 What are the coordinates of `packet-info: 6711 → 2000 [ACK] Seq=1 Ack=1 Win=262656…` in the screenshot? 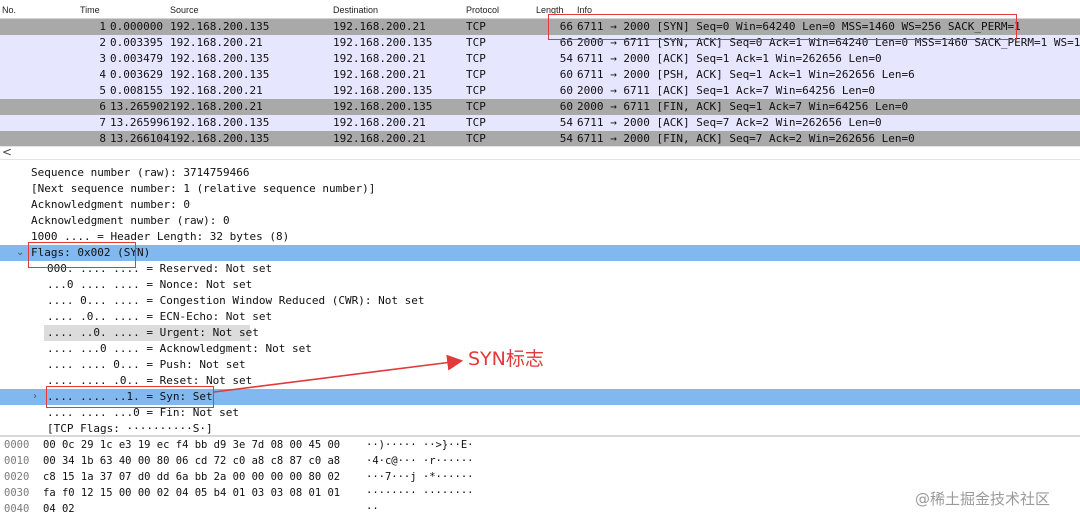 It's located at (729, 58).